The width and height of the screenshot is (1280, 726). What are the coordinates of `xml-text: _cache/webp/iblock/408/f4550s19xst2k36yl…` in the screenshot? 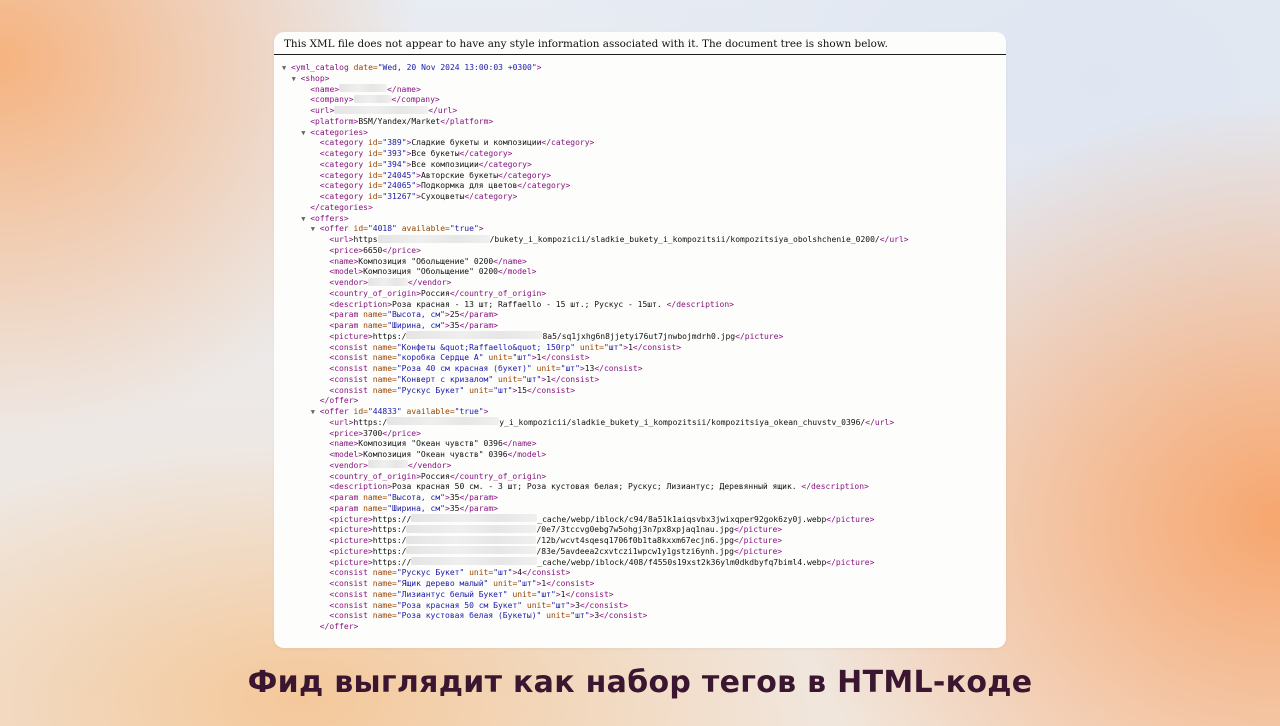 It's located at (682, 562).